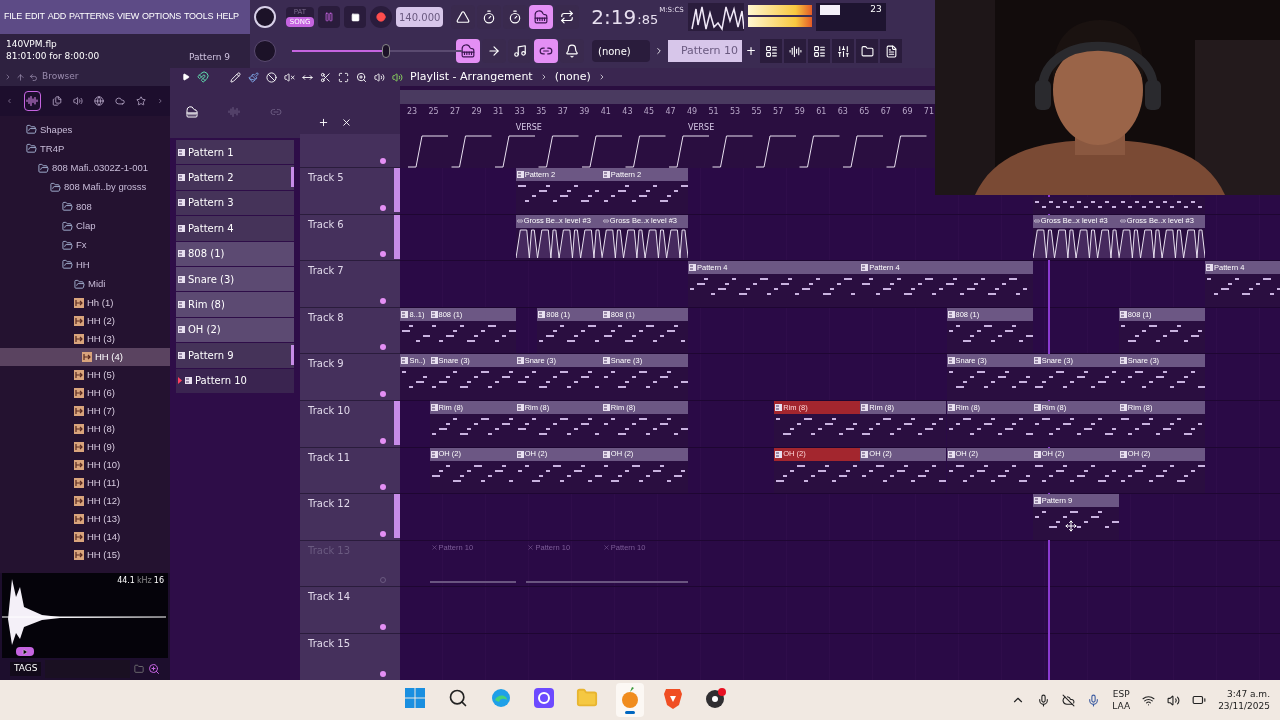 The image size is (1280, 720). What do you see at coordinates (1248, 694) in the screenshot?
I see `clock-time: 3:47 a.m.` at bounding box center [1248, 694].